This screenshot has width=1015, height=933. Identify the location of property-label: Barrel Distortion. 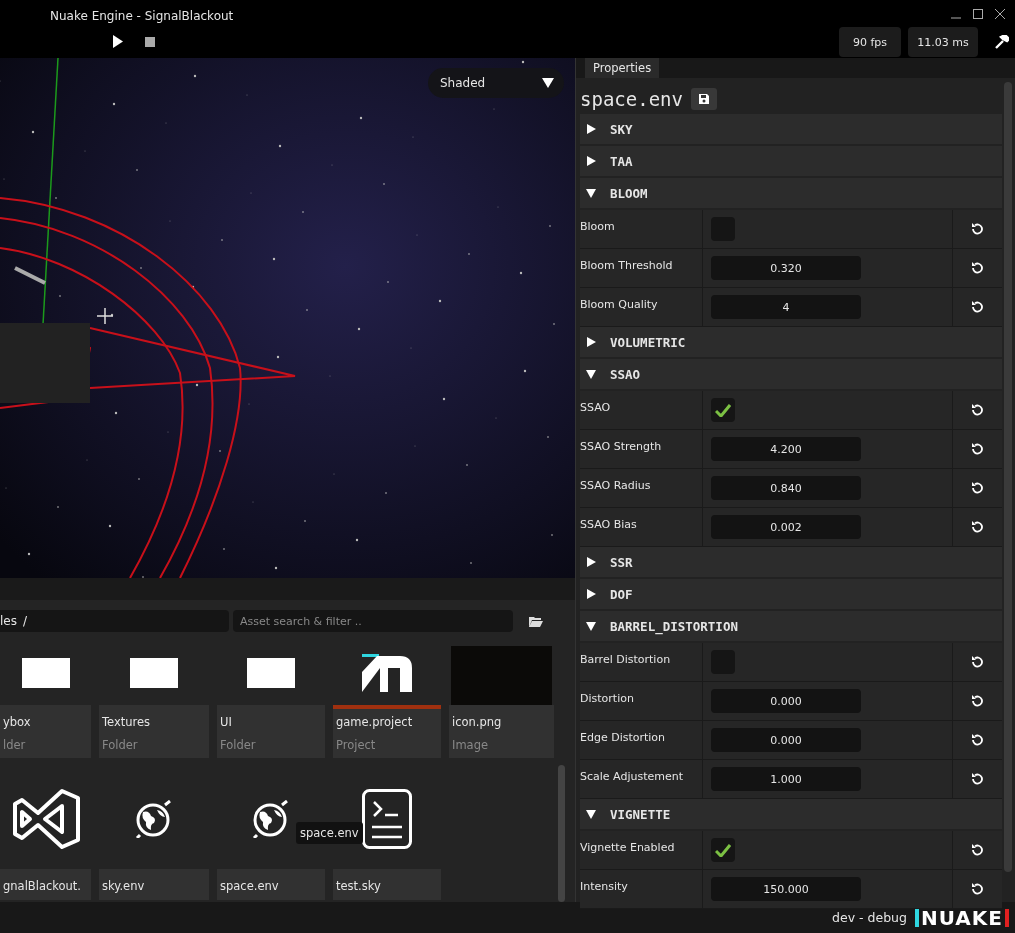
(641, 662).